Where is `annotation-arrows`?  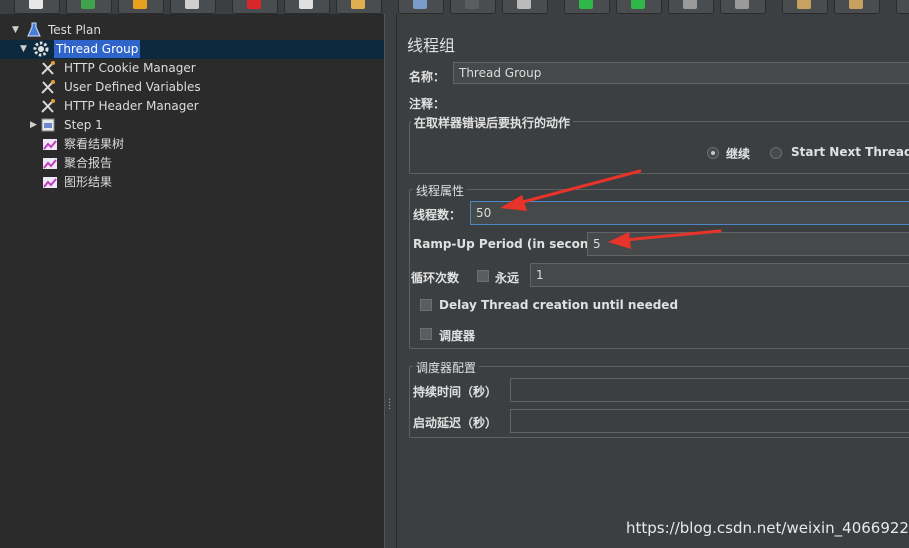 annotation-arrows is located at coordinates (611, 209).